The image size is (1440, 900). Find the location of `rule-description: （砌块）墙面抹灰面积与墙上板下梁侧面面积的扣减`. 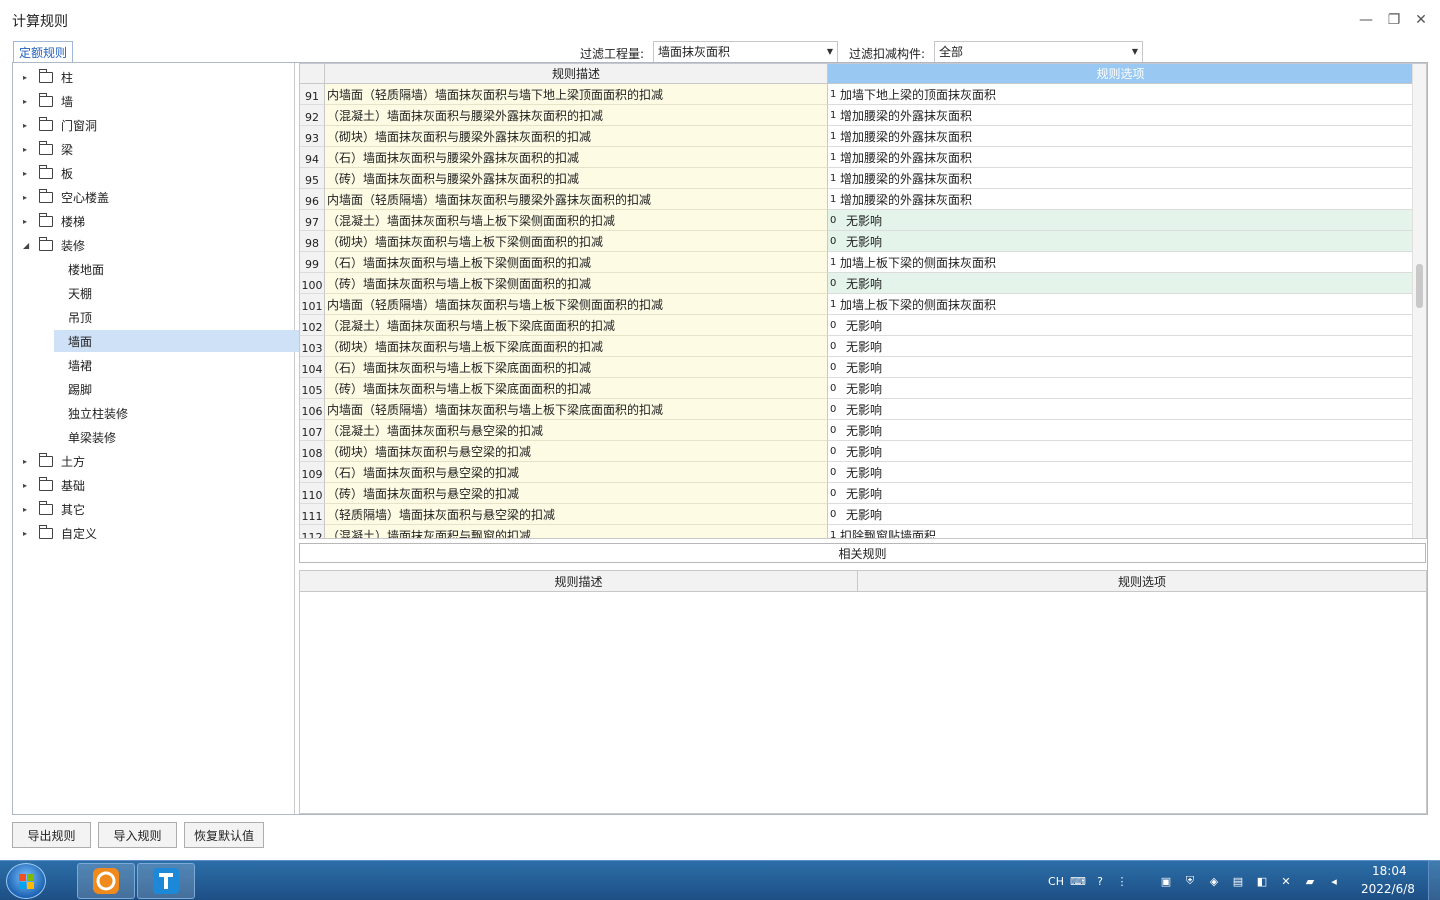

rule-description: （砌块）墙面抹灰面积与墙上板下梁侧面面积的扣减 is located at coordinates (576, 241).